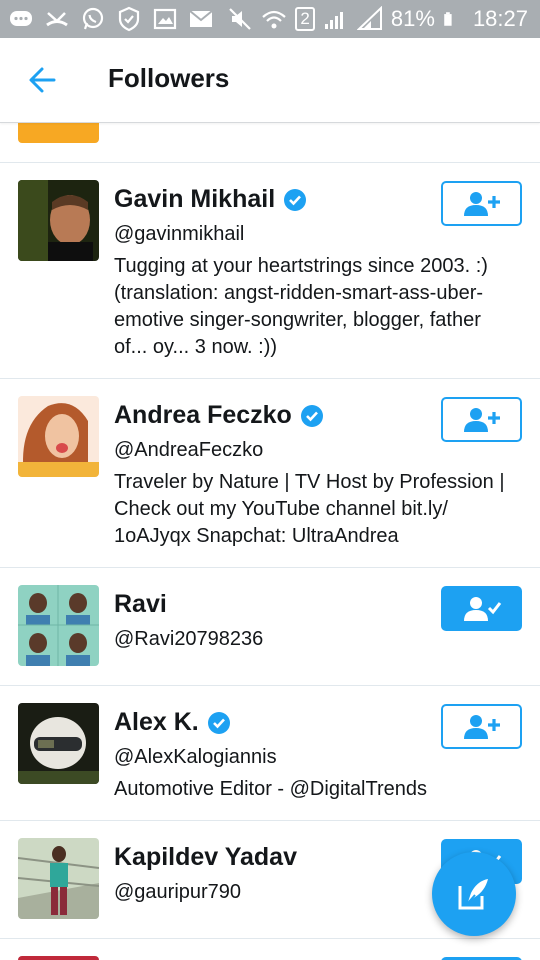 This screenshot has width=540, height=960. I want to click on name-line: Alex K., so click(172, 722).